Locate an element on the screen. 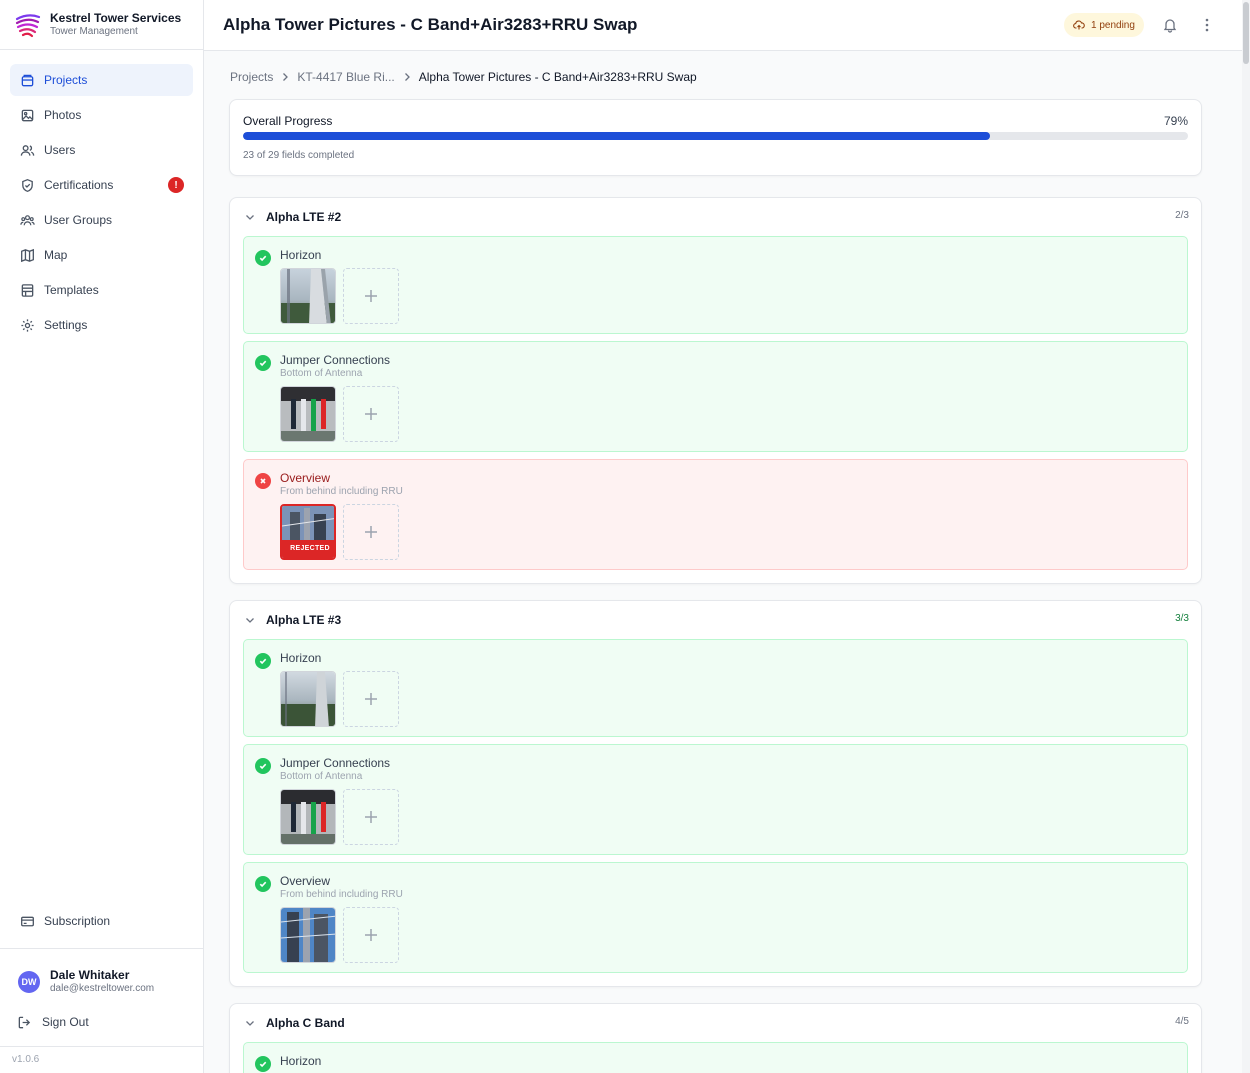 This screenshot has width=1250, height=1073. user-group-icon is located at coordinates (27, 220).